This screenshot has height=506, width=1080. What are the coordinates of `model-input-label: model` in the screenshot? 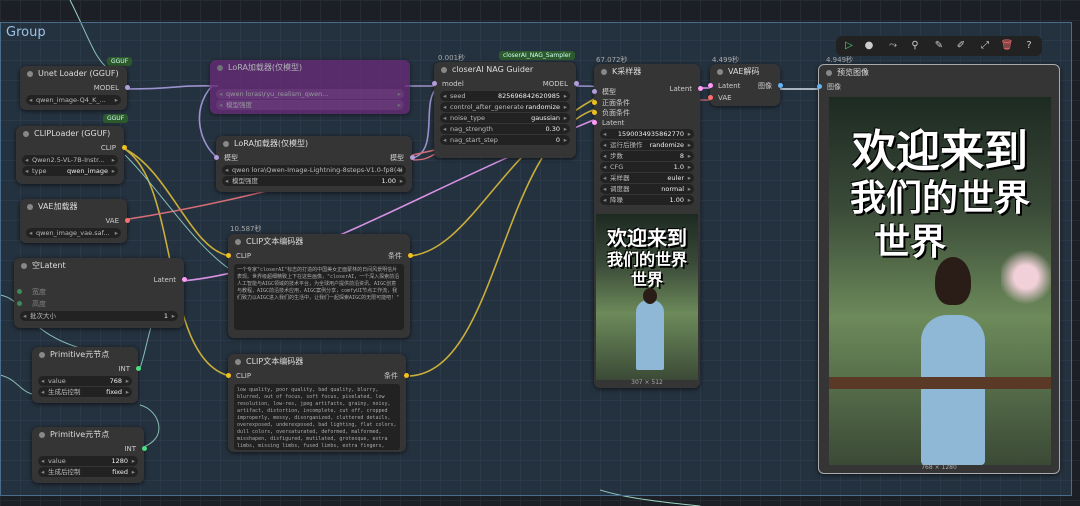 It's located at (453, 84).